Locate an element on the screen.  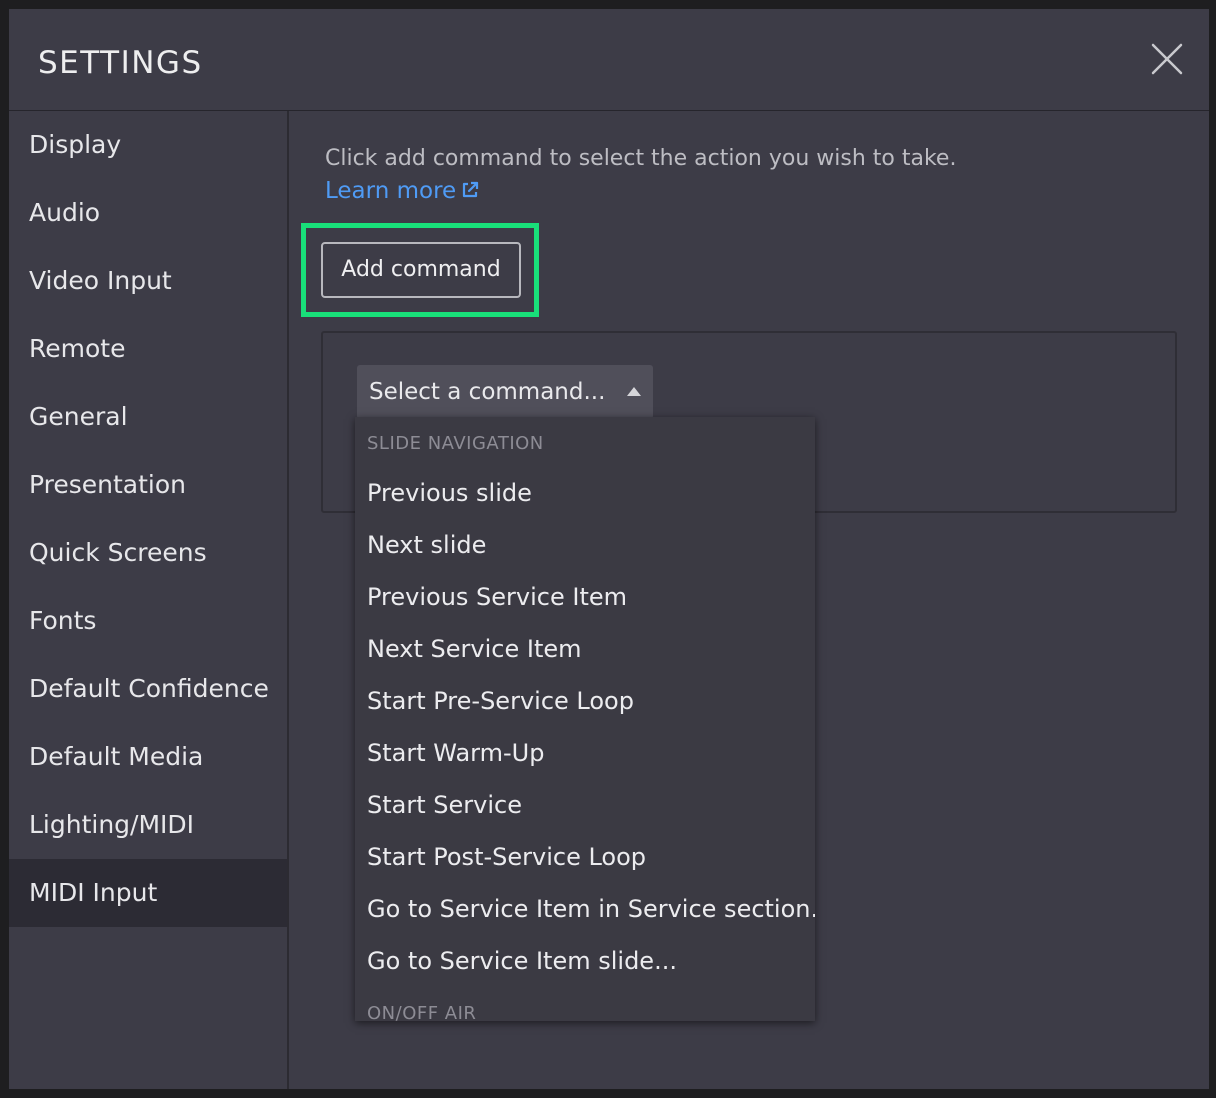
menu-item-label: Next Service Item is located at coordinates (474, 649).